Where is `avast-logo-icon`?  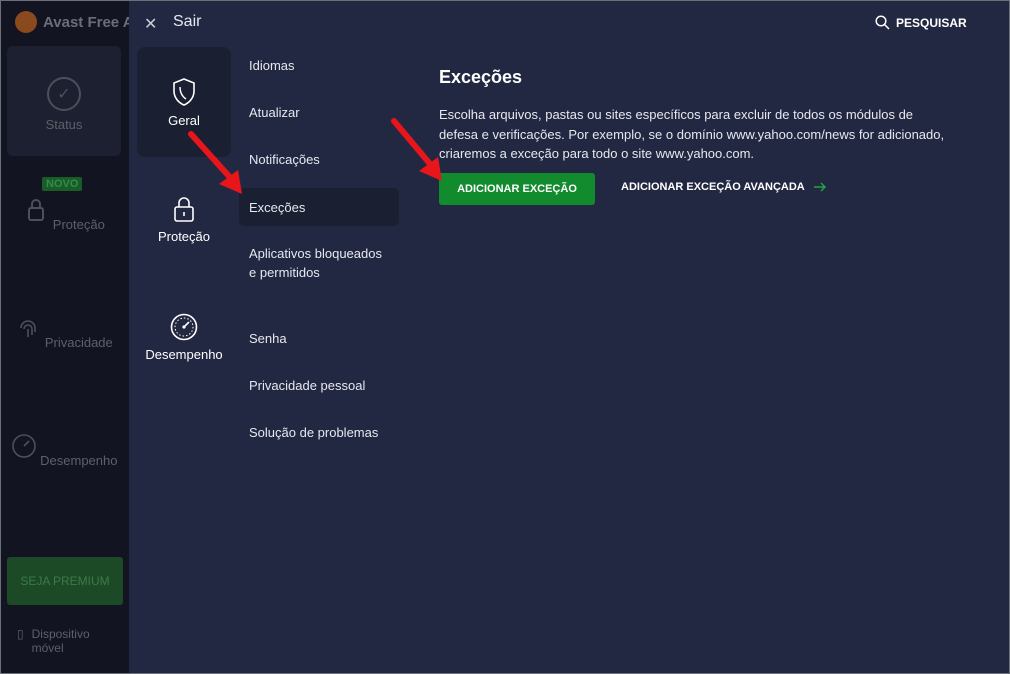 avast-logo-icon is located at coordinates (26, 22).